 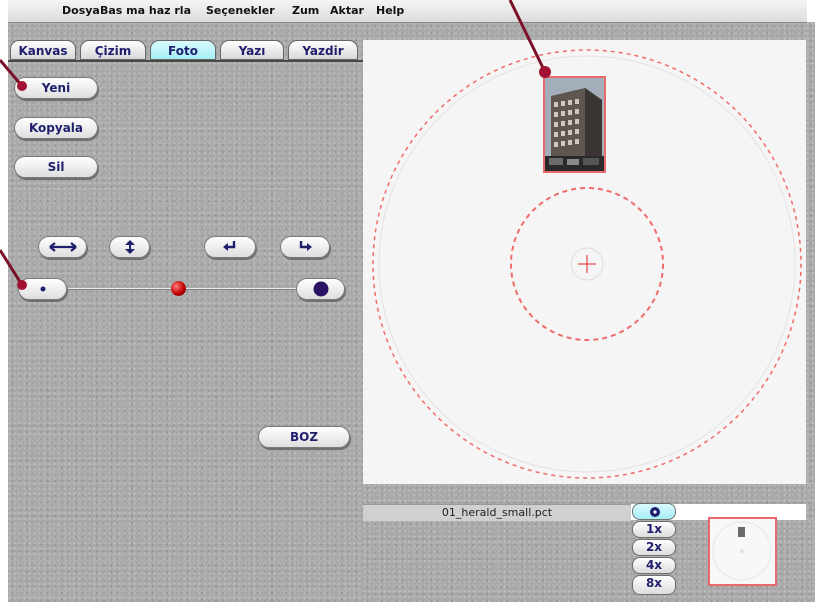 What do you see at coordinates (654, 565) in the screenshot?
I see `zoom-4x-button: 4x` at bounding box center [654, 565].